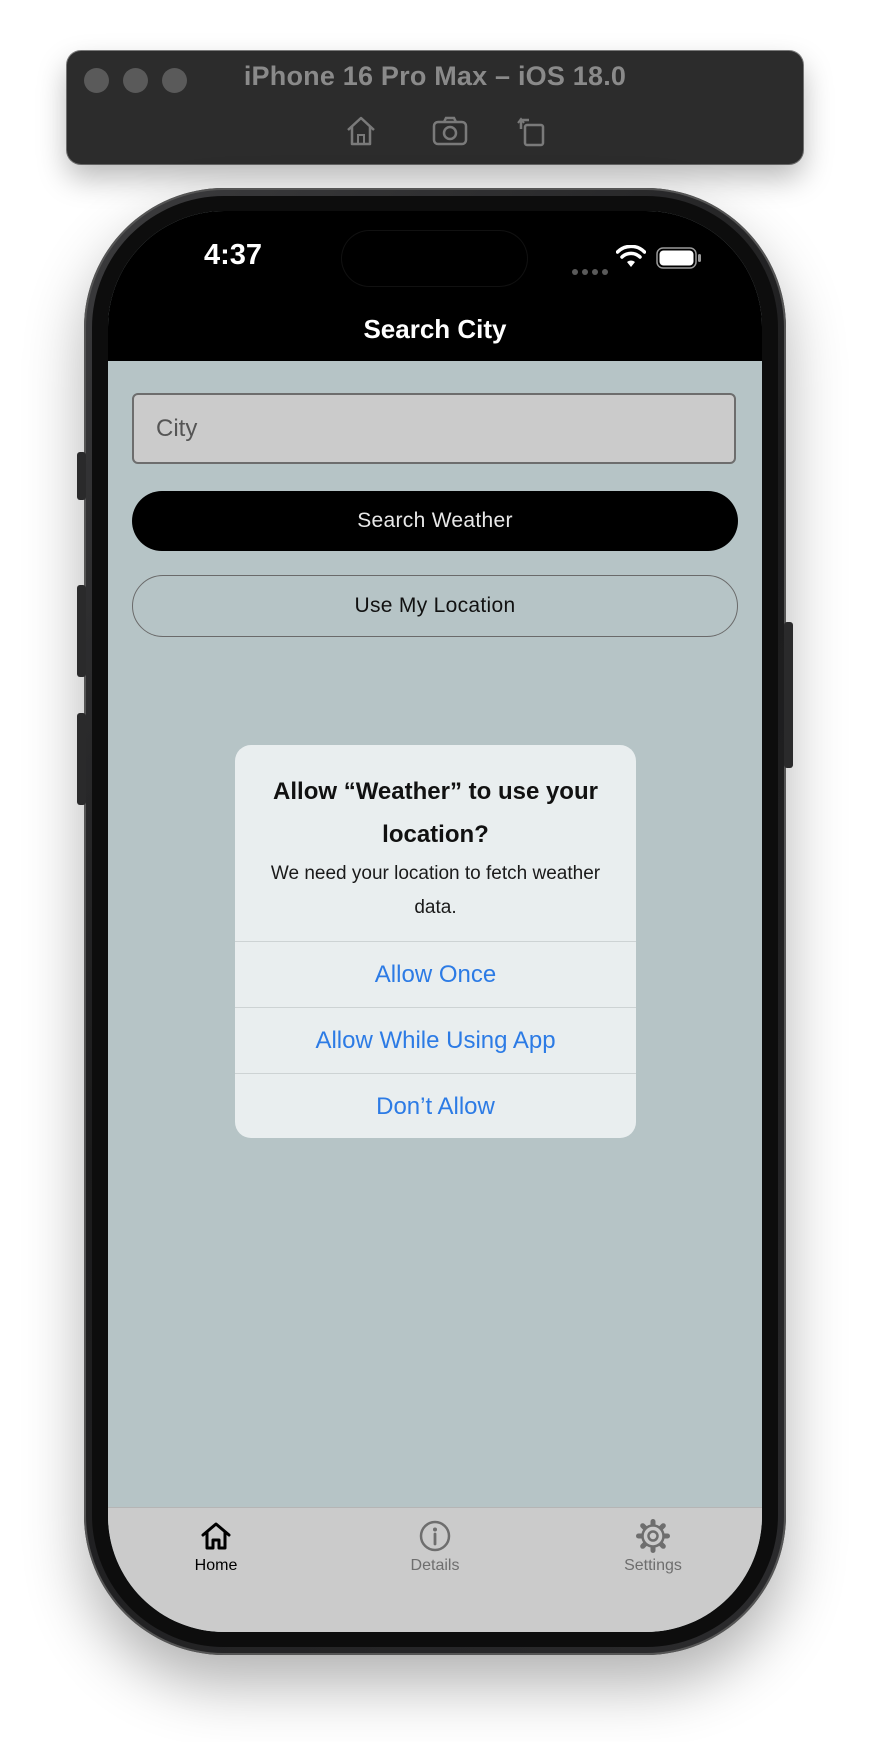 The width and height of the screenshot is (870, 1742). I want to click on screenshot-icon, so click(450, 131).